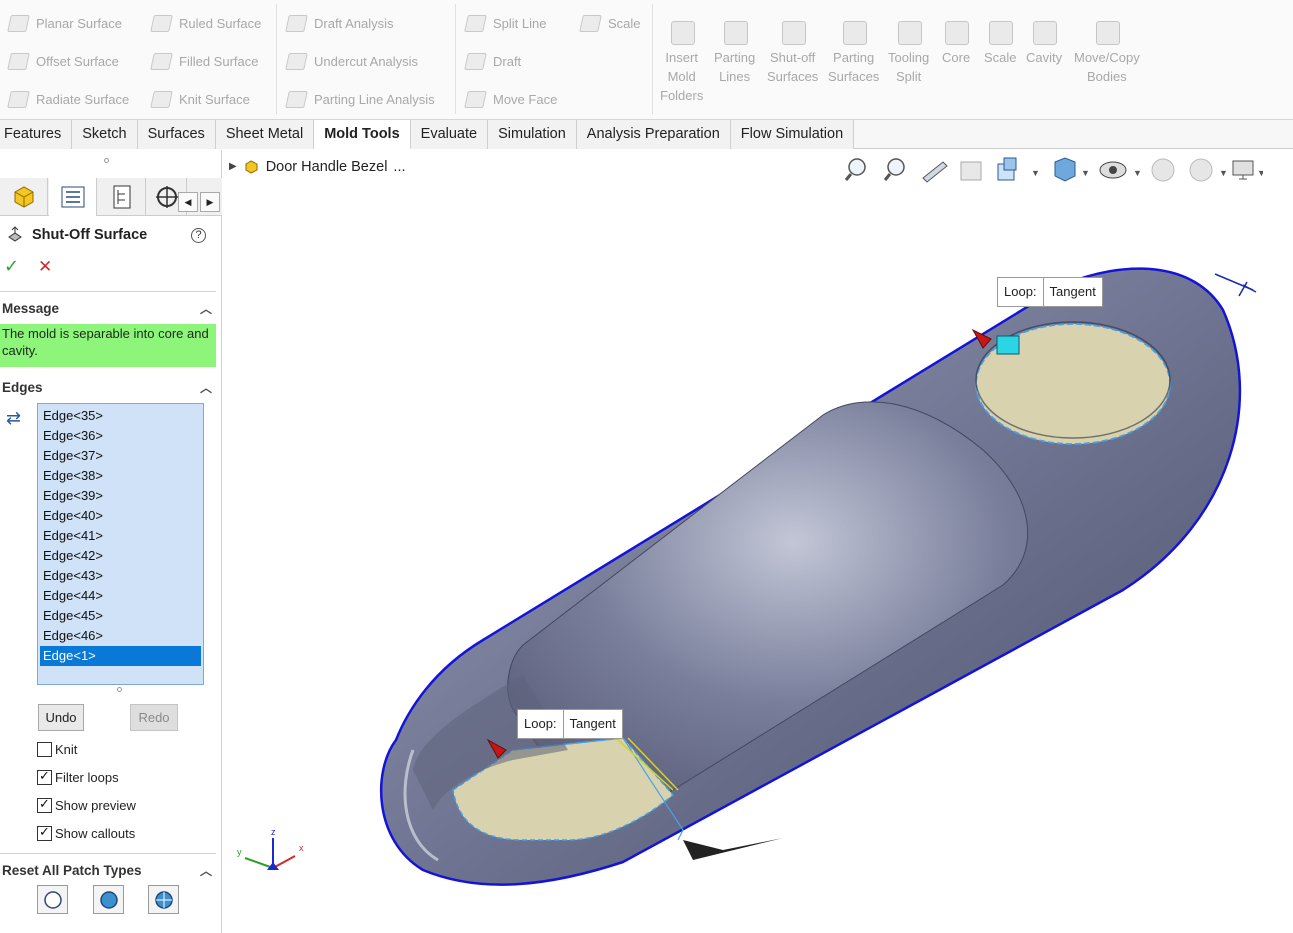 This screenshot has width=1293, height=933. What do you see at coordinates (570, 724) in the screenshot?
I see `loop-callout-bottom: Loop: Tangent` at bounding box center [570, 724].